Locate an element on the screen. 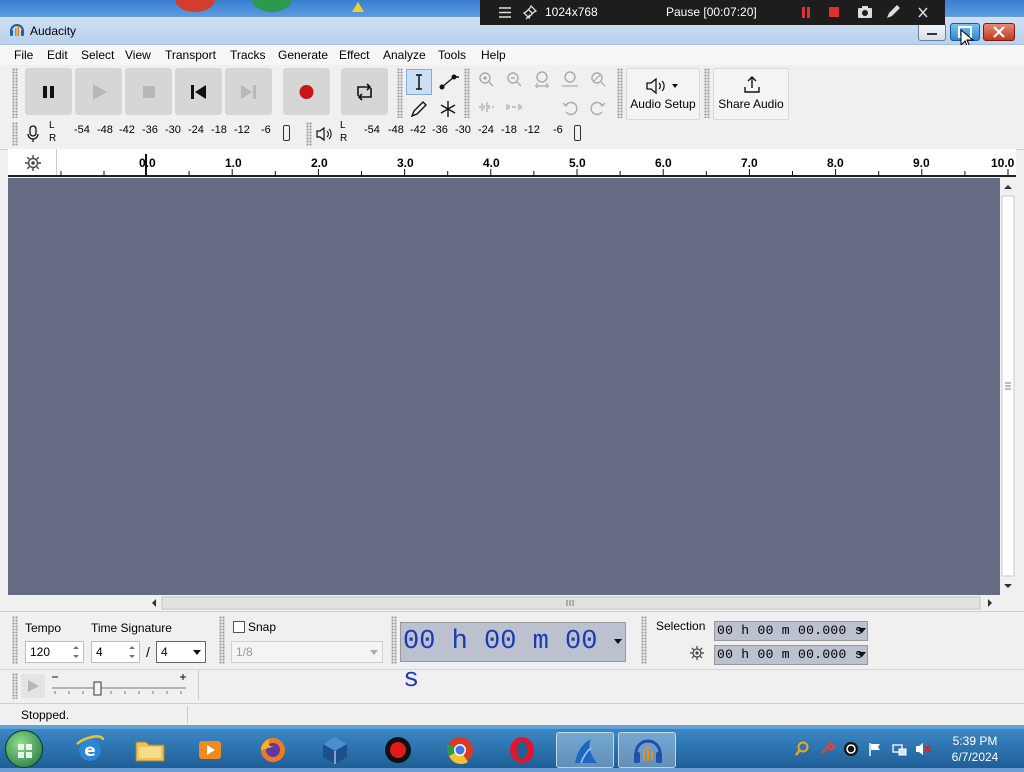 This screenshot has height=772, width=1024. speed-slider-thumb is located at coordinates (97, 688).